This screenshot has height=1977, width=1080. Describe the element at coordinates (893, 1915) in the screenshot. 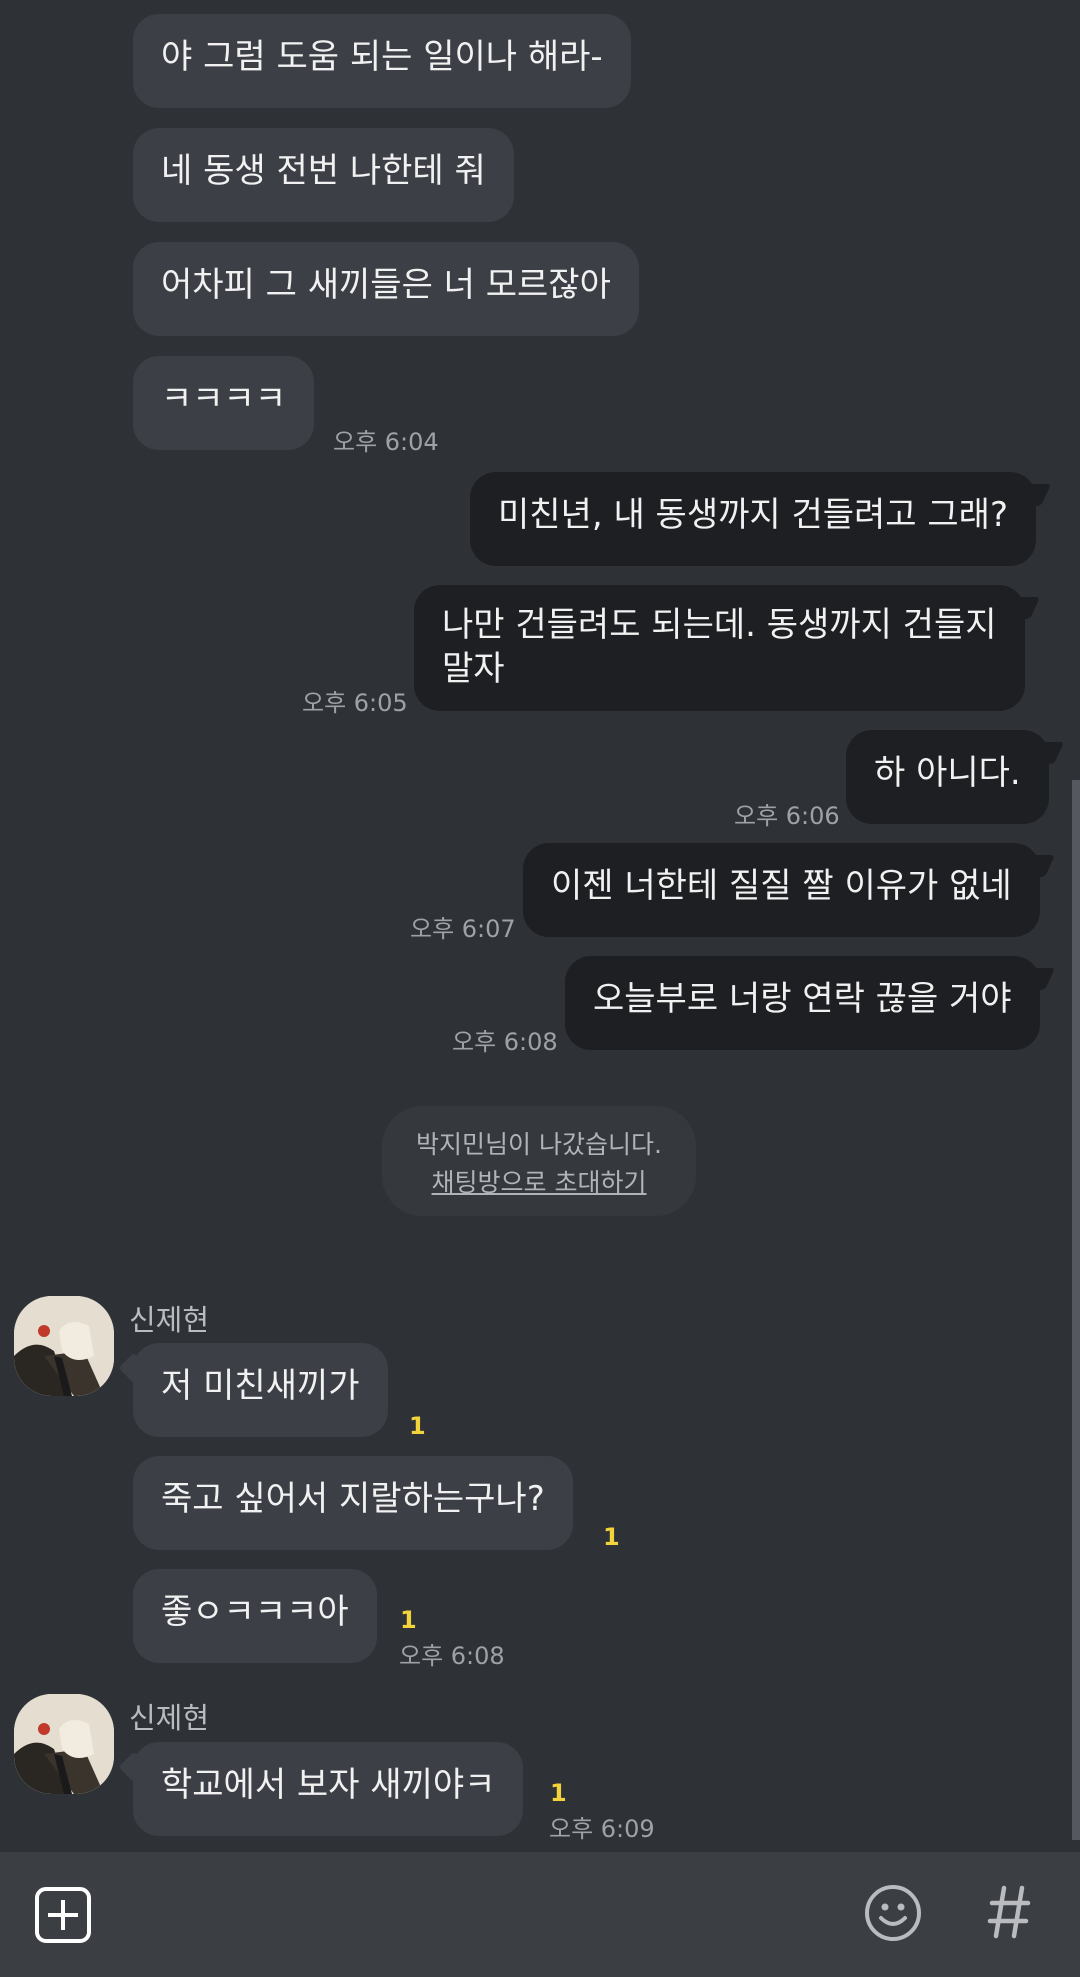

I see `smiley-icon` at that location.